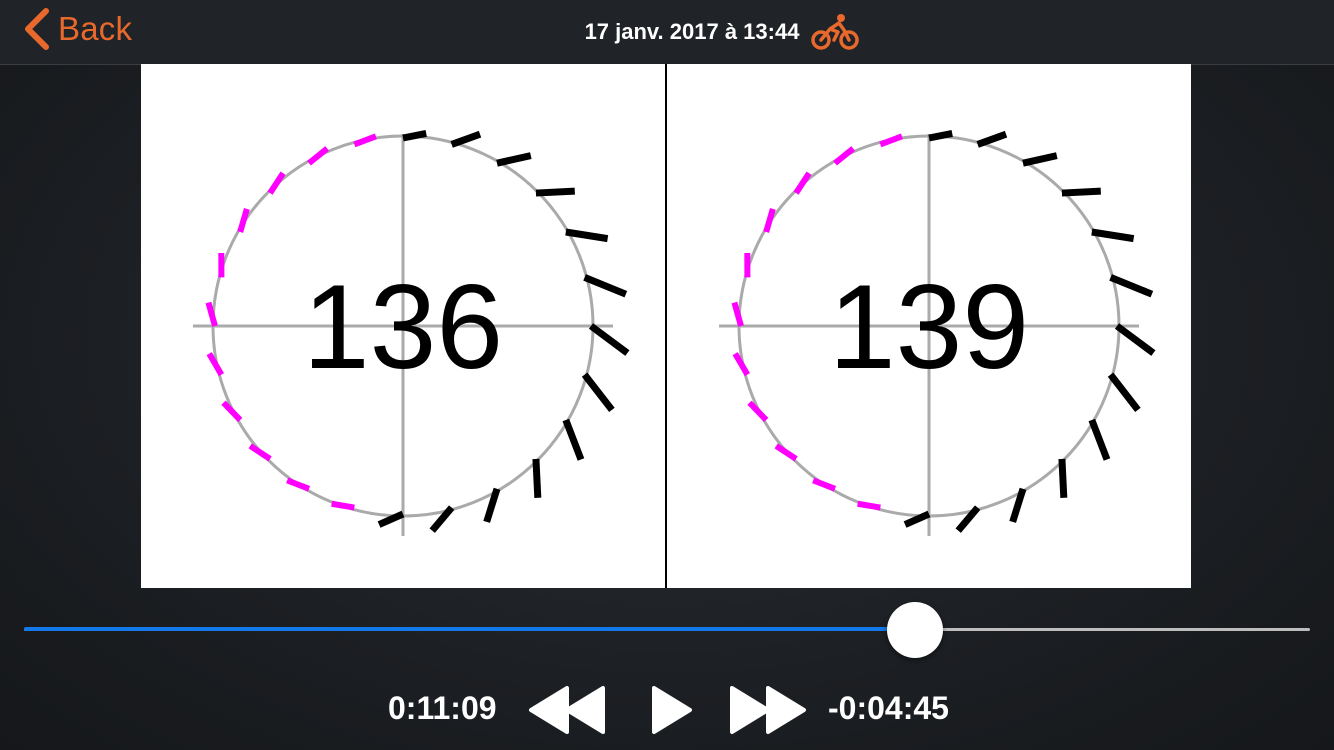 Image resolution: width=1334 pixels, height=750 pixels. What do you see at coordinates (442, 708) in the screenshot?
I see `elapsed-time: 0:11:09` at bounding box center [442, 708].